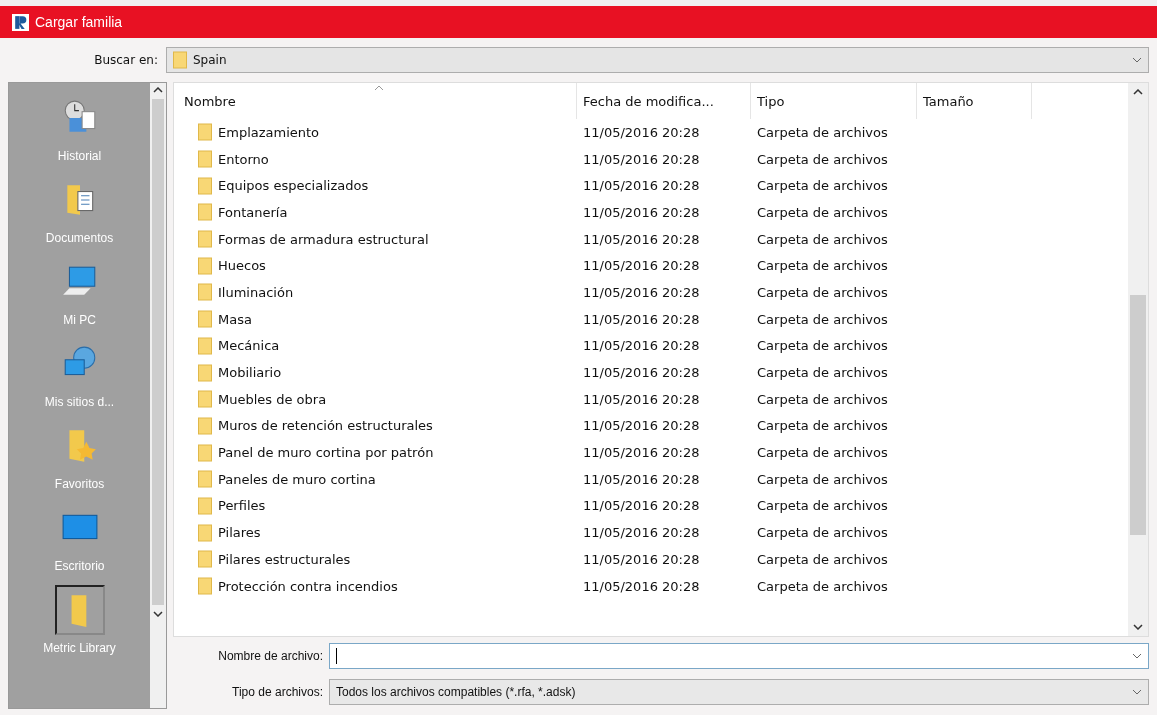  I want to click on column-header: Tipo, so click(834, 101).